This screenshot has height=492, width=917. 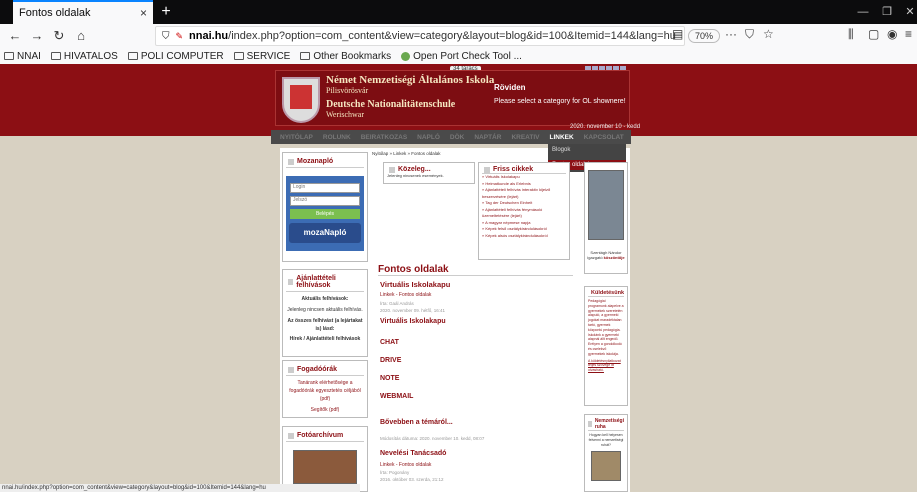 I want to click on article1-category: Linkek - Fontos oldalak, so click(x=405, y=295).